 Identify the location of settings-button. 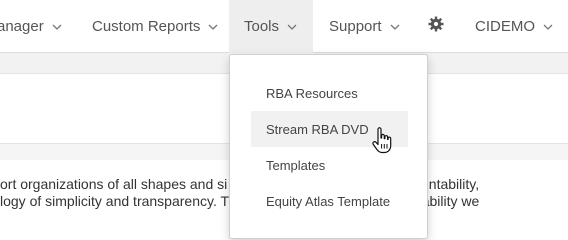
(436, 26).